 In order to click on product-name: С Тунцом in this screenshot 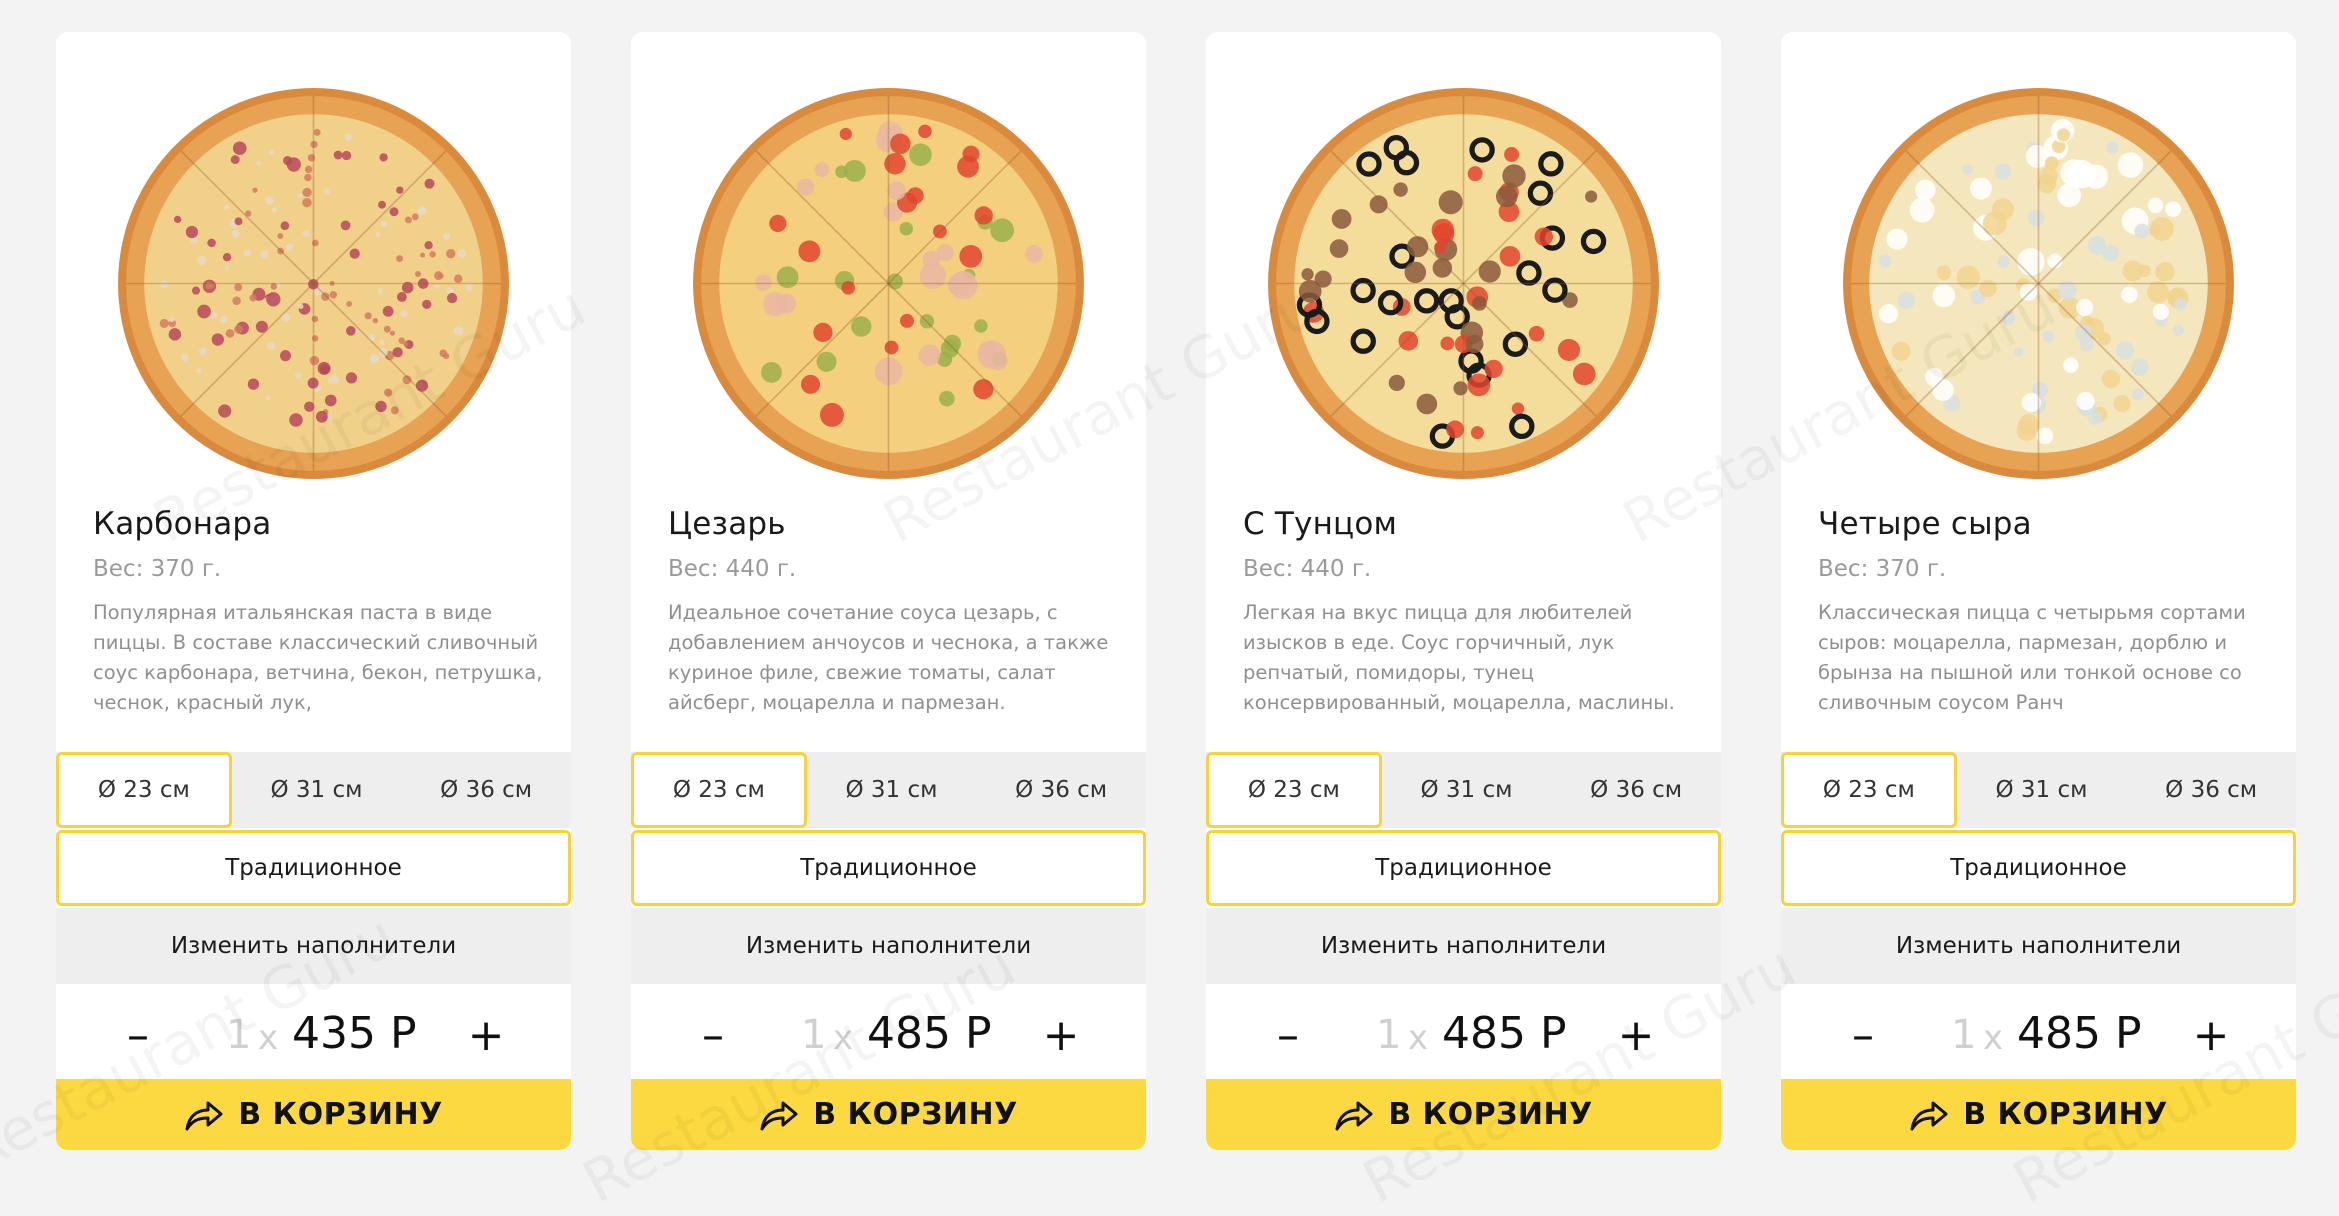, I will do `click(1320, 524)`.